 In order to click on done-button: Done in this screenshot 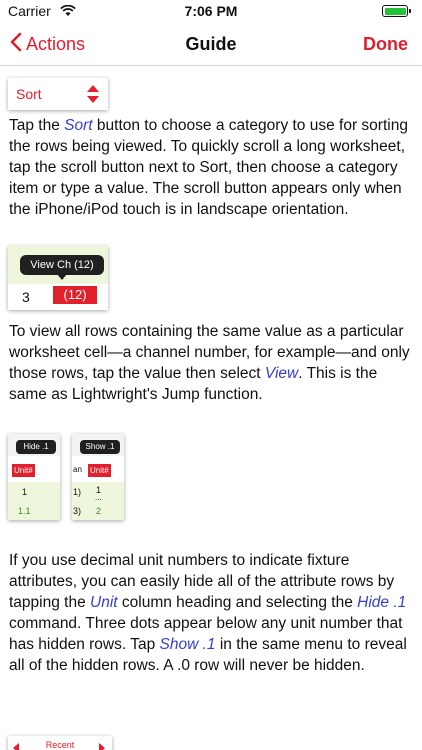, I will do `click(385, 44)`.